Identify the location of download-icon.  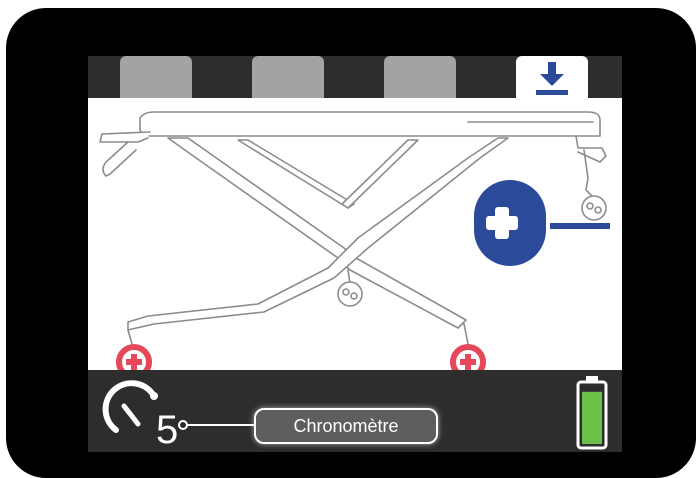
(552, 78).